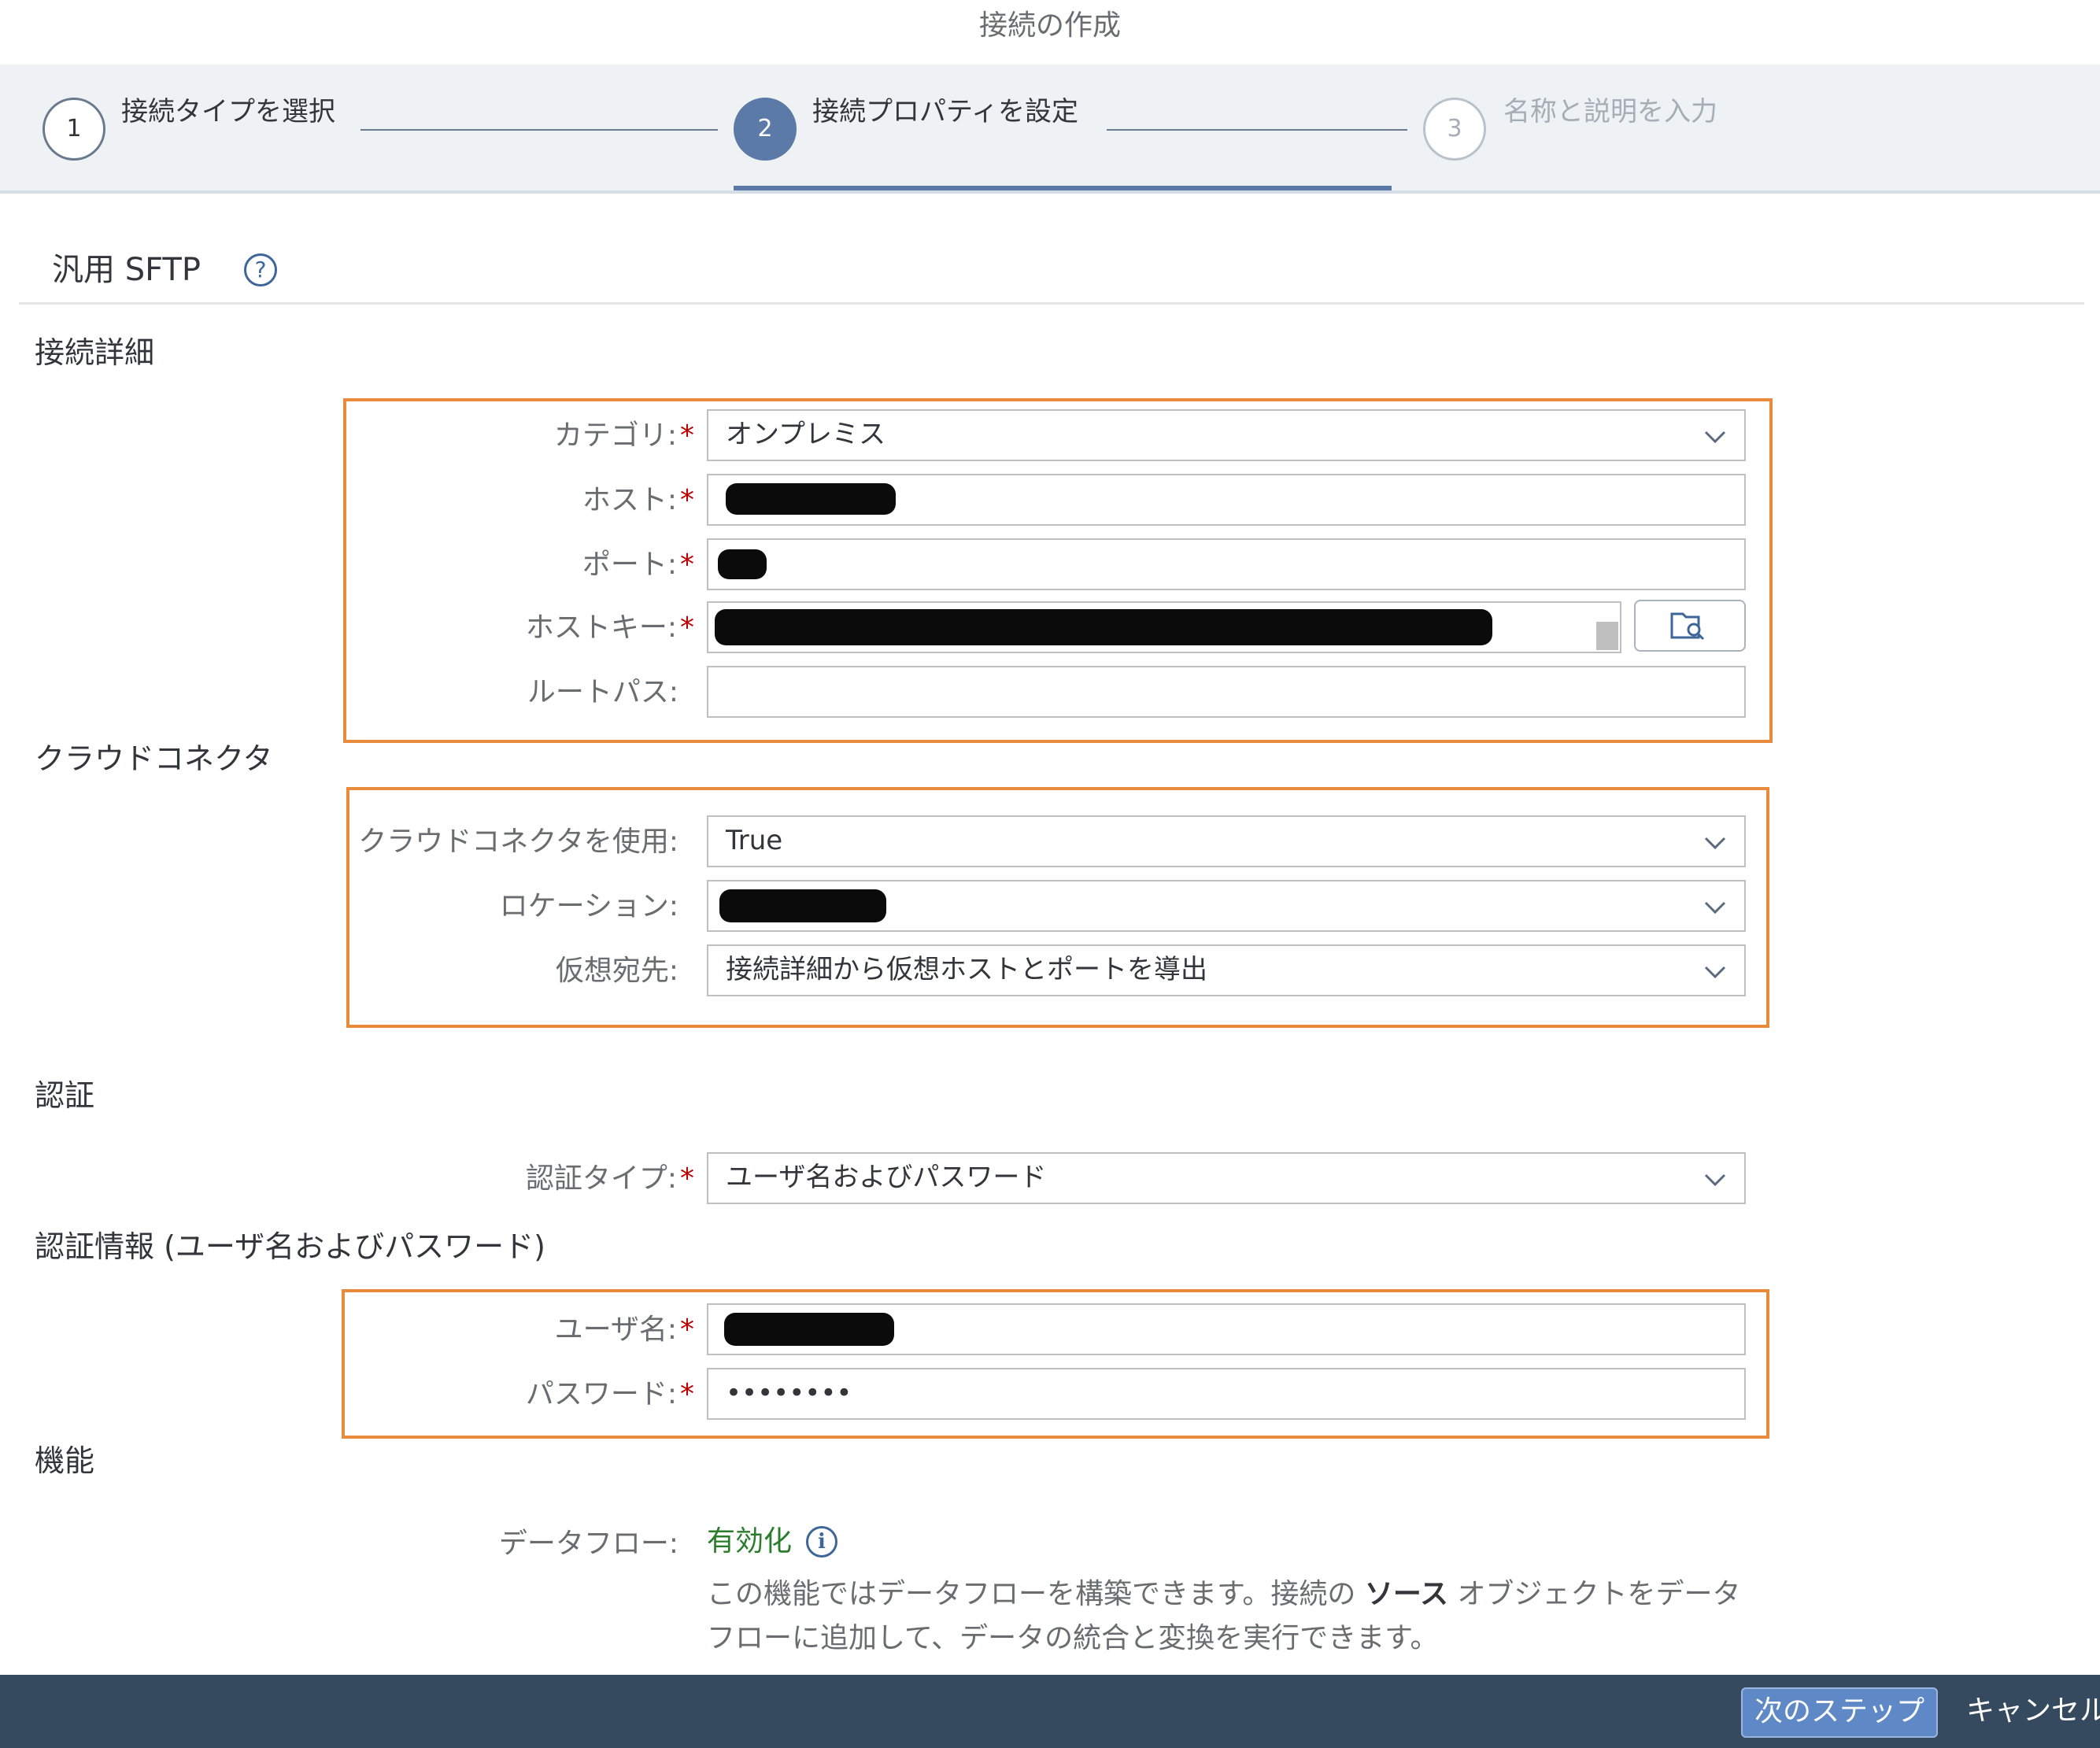 Image resolution: width=2100 pixels, height=1748 pixels. I want to click on host-key-scrollbar, so click(1607, 636).